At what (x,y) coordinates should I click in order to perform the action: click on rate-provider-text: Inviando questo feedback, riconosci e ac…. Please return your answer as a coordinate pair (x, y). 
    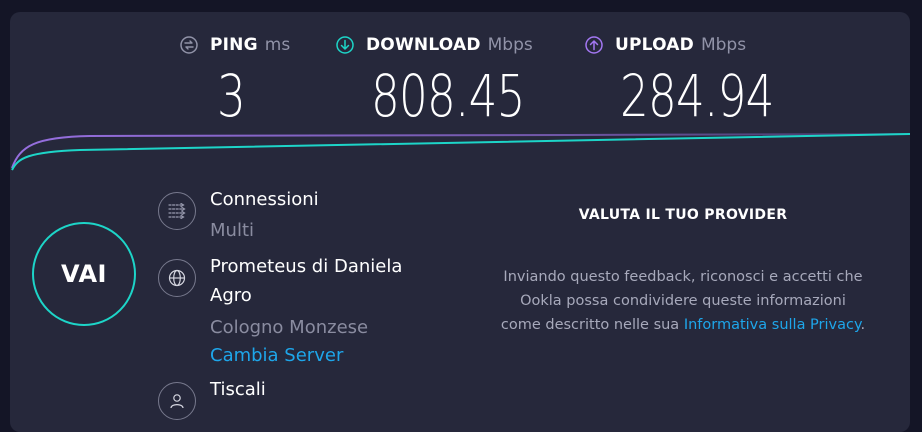
    Looking at the image, I should click on (683, 301).